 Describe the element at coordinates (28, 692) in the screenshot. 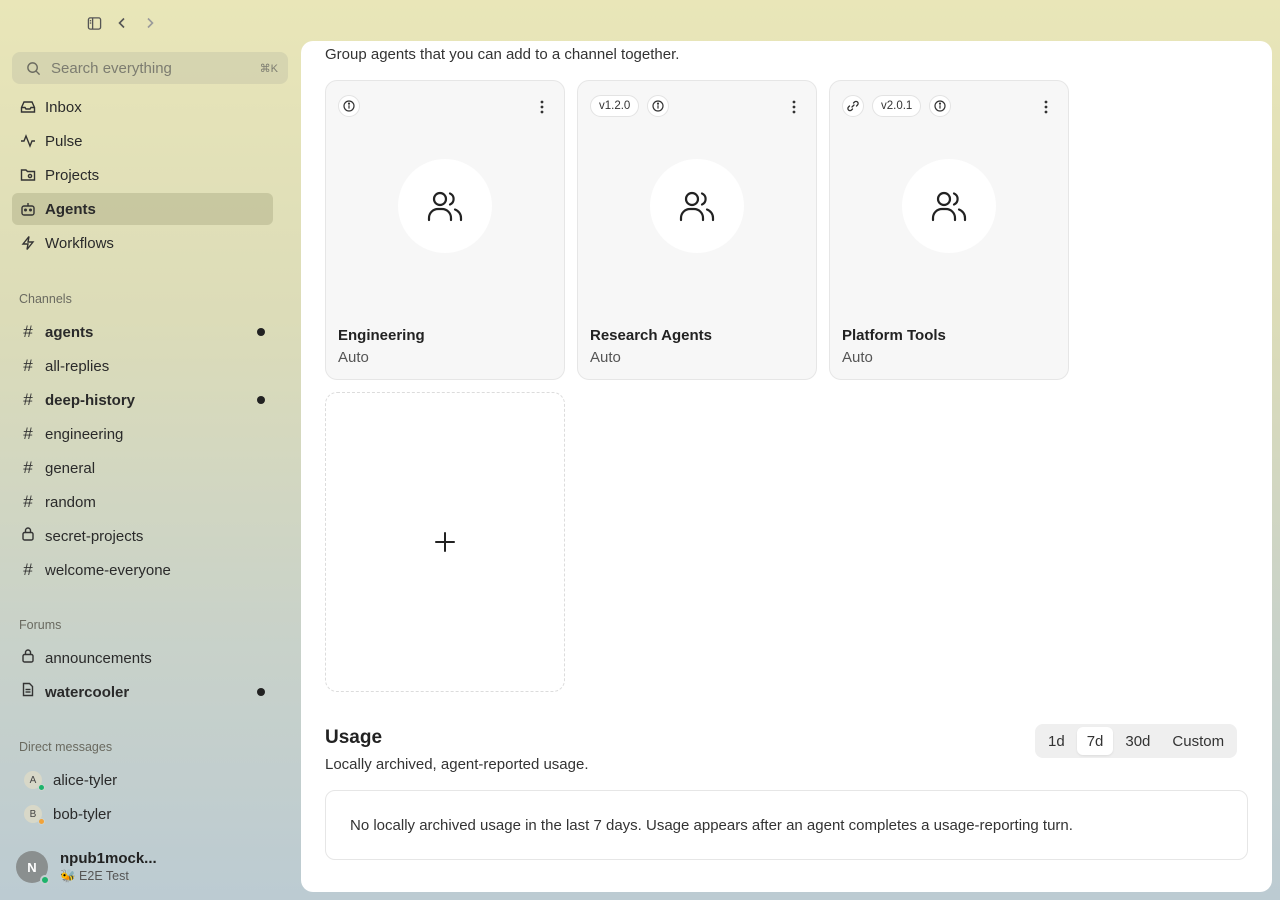

I see `document-icon` at that location.